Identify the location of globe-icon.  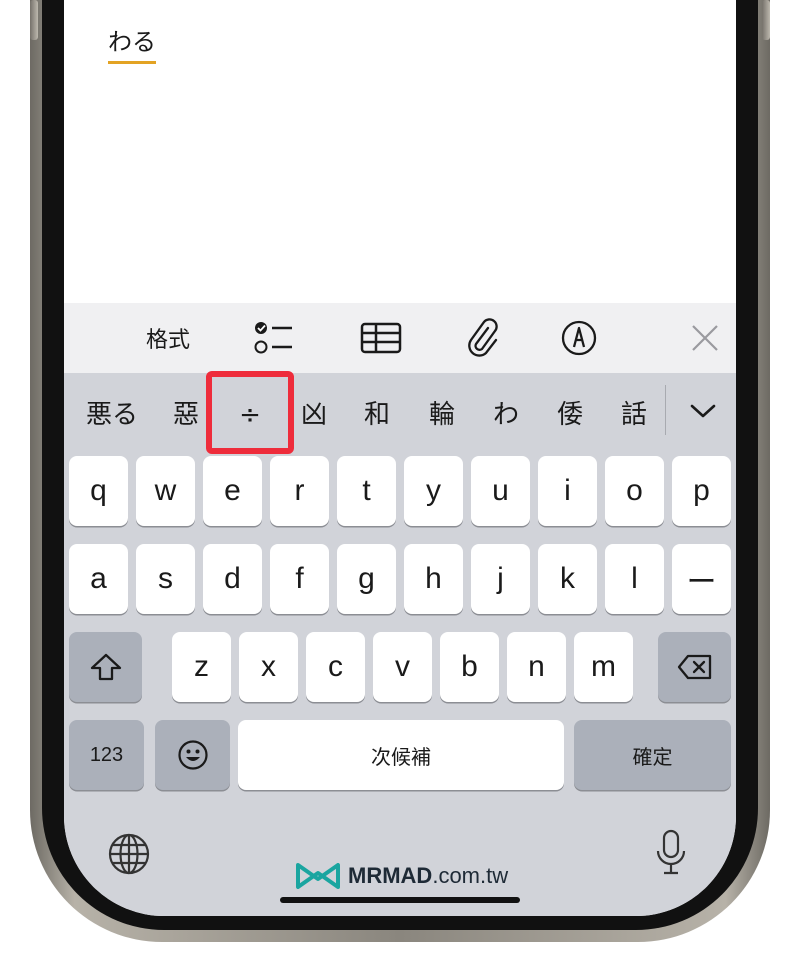
(129, 854).